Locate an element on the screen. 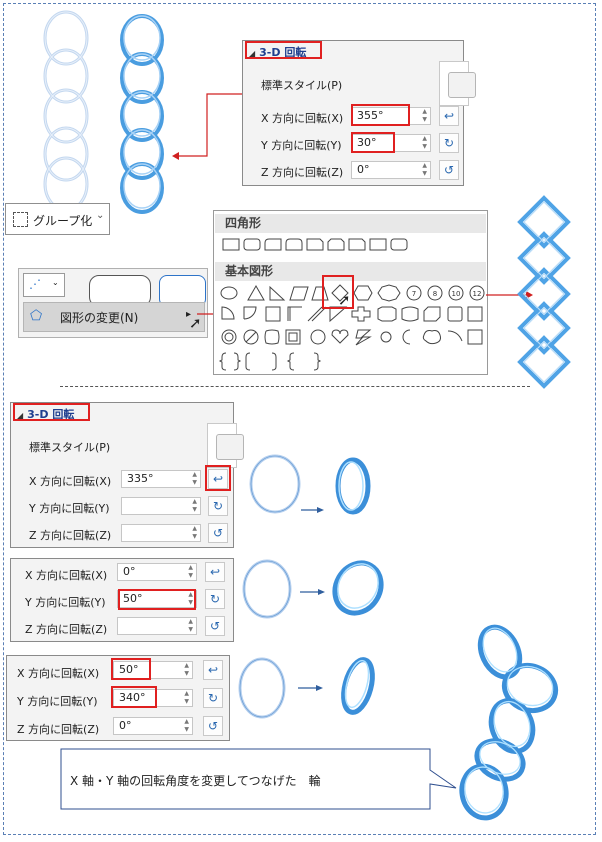  change-shape-icon: ⬠ is located at coordinates (36, 316).